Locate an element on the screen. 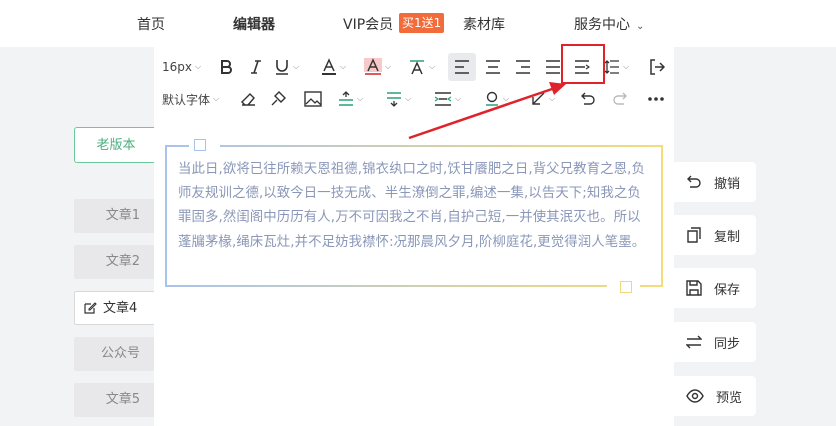 This screenshot has width=836, height=426. copy-button: 复制 is located at coordinates (715, 235).